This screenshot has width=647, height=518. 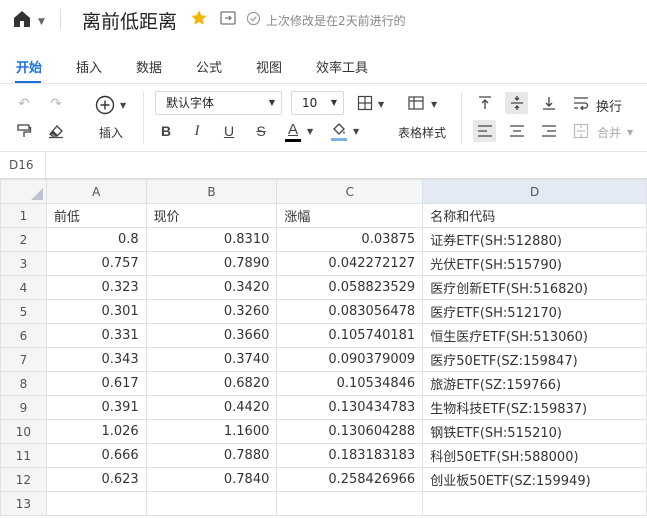 I want to click on cell-a: 0.617, so click(x=96, y=383).